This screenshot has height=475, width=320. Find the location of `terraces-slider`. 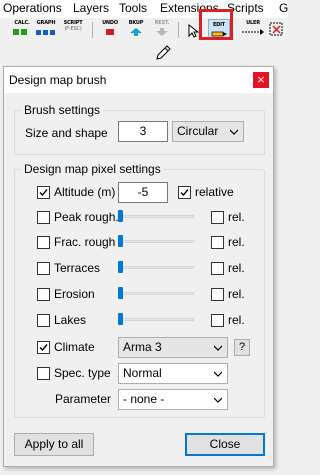

terraces-slider is located at coordinates (156, 267).